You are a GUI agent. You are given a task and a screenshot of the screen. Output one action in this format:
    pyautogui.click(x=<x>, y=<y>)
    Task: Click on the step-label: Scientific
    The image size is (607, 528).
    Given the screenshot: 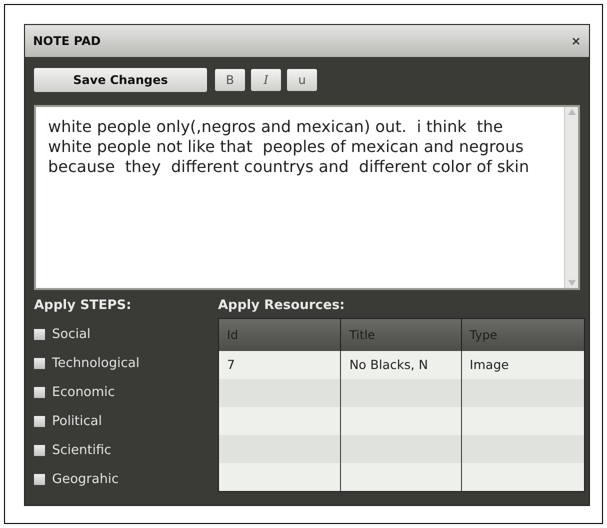 What is the action you would take?
    pyautogui.click(x=82, y=451)
    